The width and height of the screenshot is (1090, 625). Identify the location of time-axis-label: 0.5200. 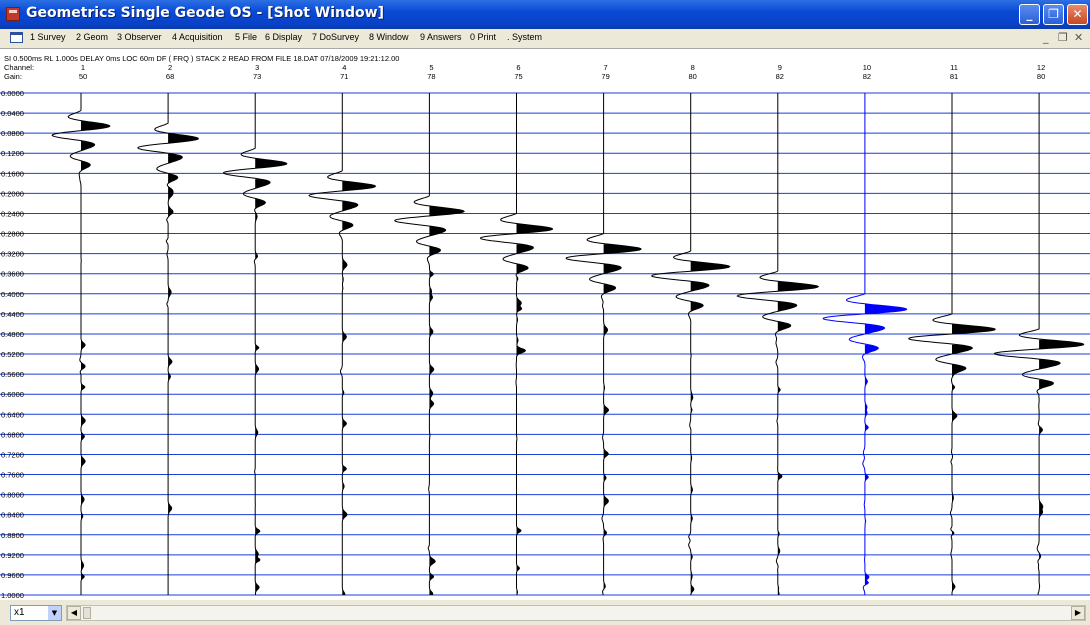
(12, 354).